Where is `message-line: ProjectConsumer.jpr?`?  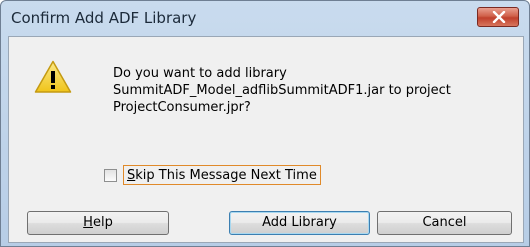
message-line: ProjectConsumer.jpr? is located at coordinates (182, 107).